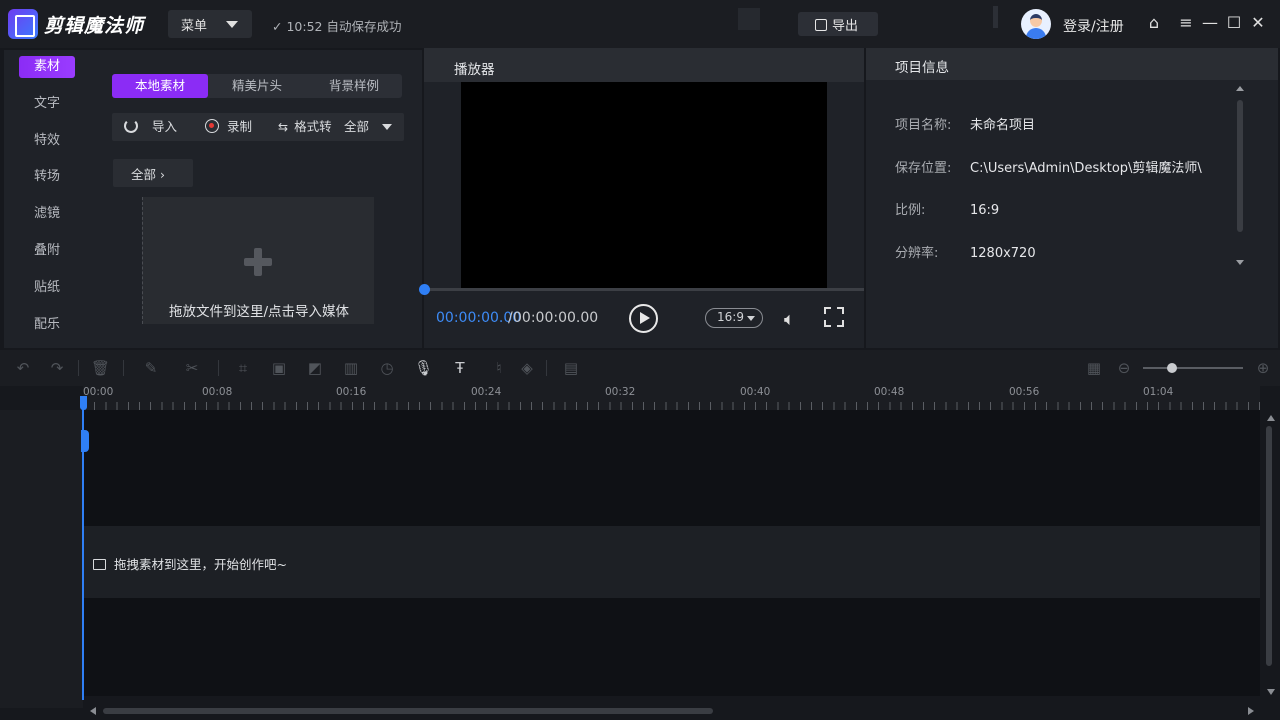 The height and width of the screenshot is (720, 1280). I want to click on chevron-right-icon: ›, so click(162, 174).